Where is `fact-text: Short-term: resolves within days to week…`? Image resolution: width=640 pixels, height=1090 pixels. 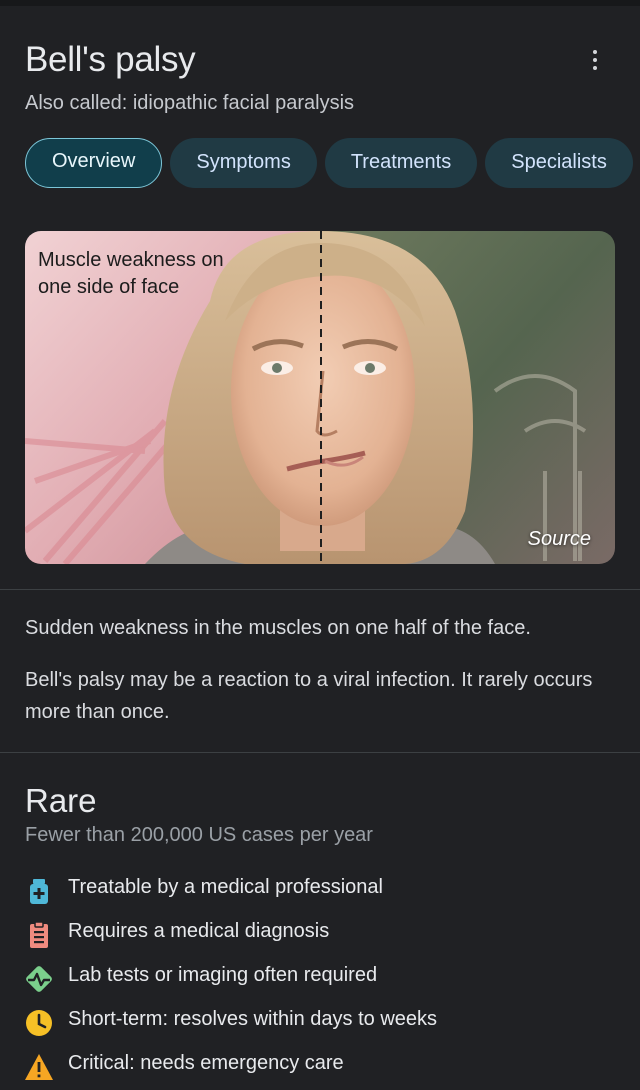 fact-text: Short-term: resolves within days to week… is located at coordinates (253, 1019).